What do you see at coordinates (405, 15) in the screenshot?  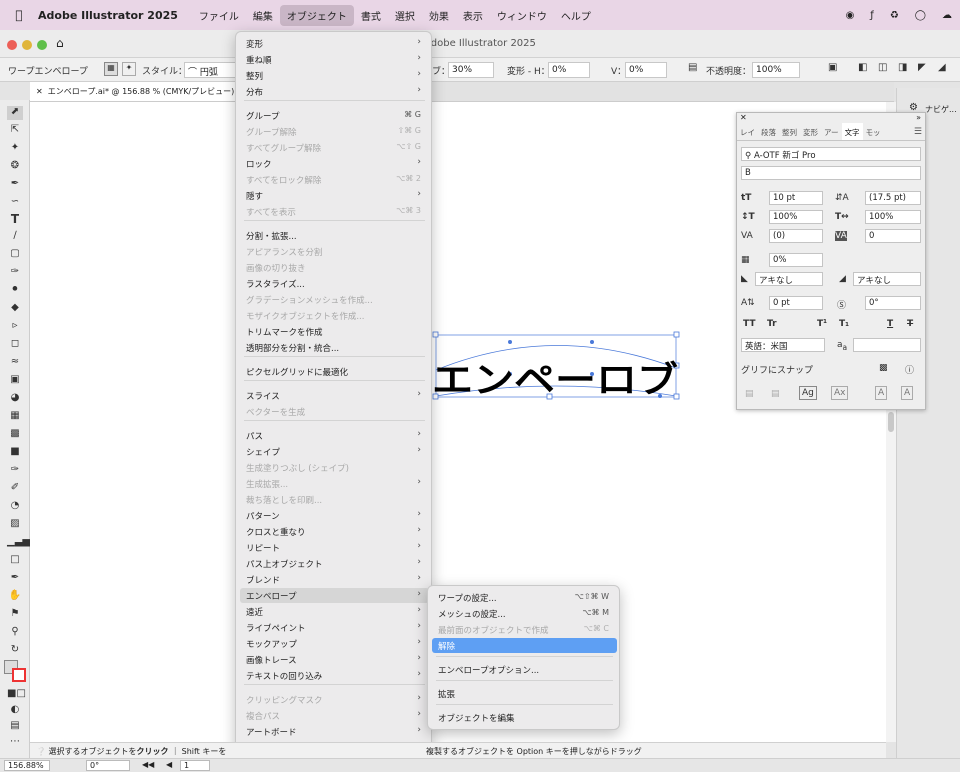 I see `menu-select: 選択` at bounding box center [405, 15].